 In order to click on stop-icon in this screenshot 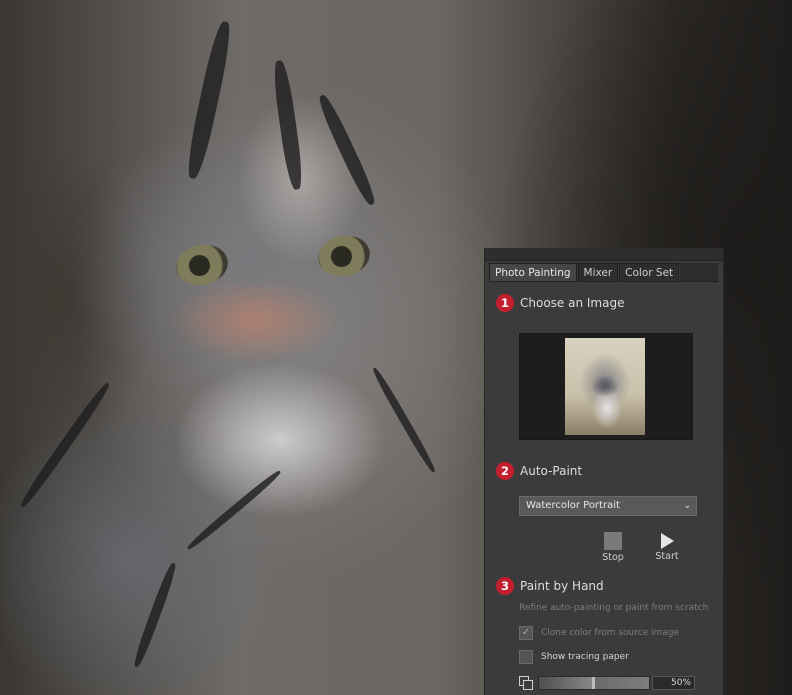, I will do `click(613, 541)`.